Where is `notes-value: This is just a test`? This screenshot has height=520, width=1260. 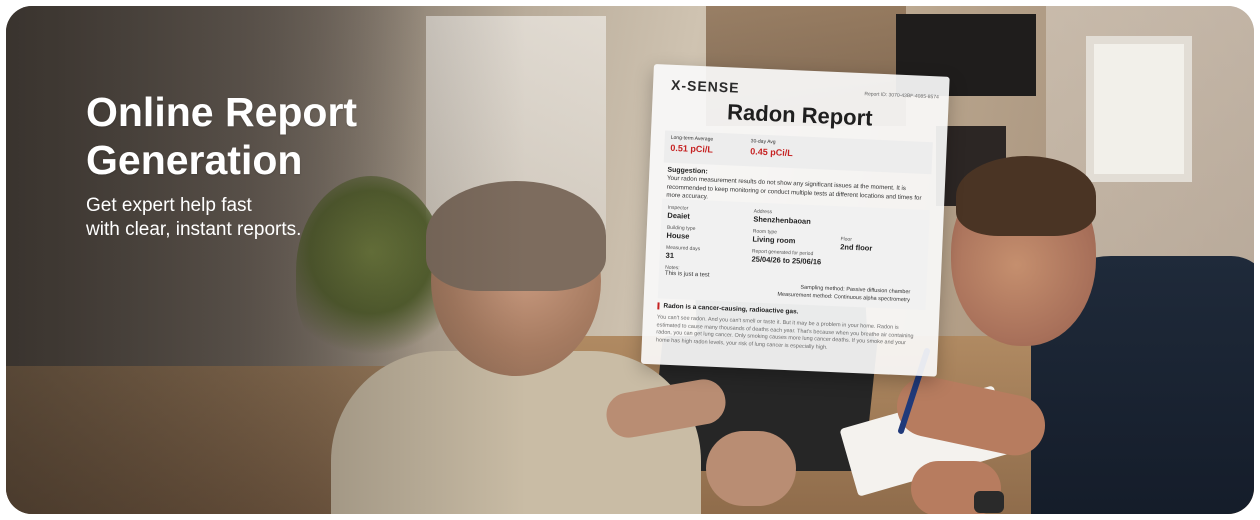 notes-value: This is just a test is located at coordinates (687, 274).